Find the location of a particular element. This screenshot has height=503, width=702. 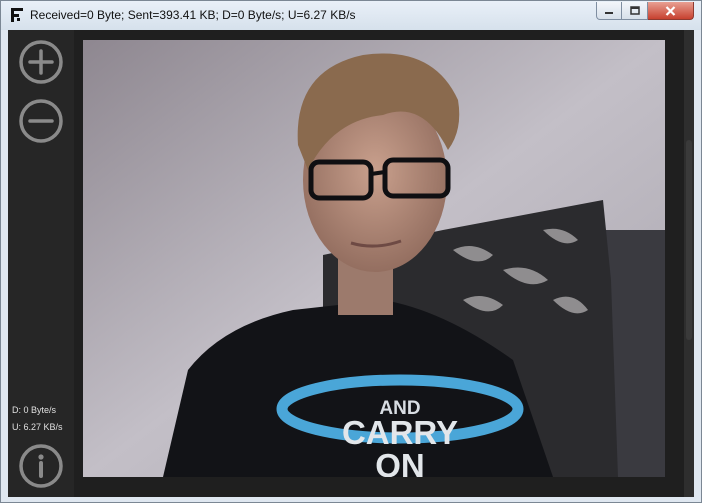

zoom-out-button is located at coordinates (41, 121).